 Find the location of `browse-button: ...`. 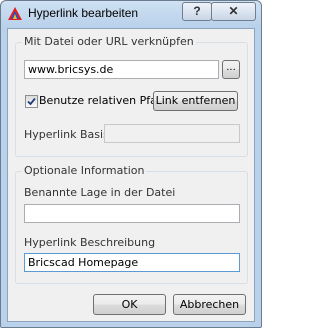

browse-button: ... is located at coordinates (231, 69).